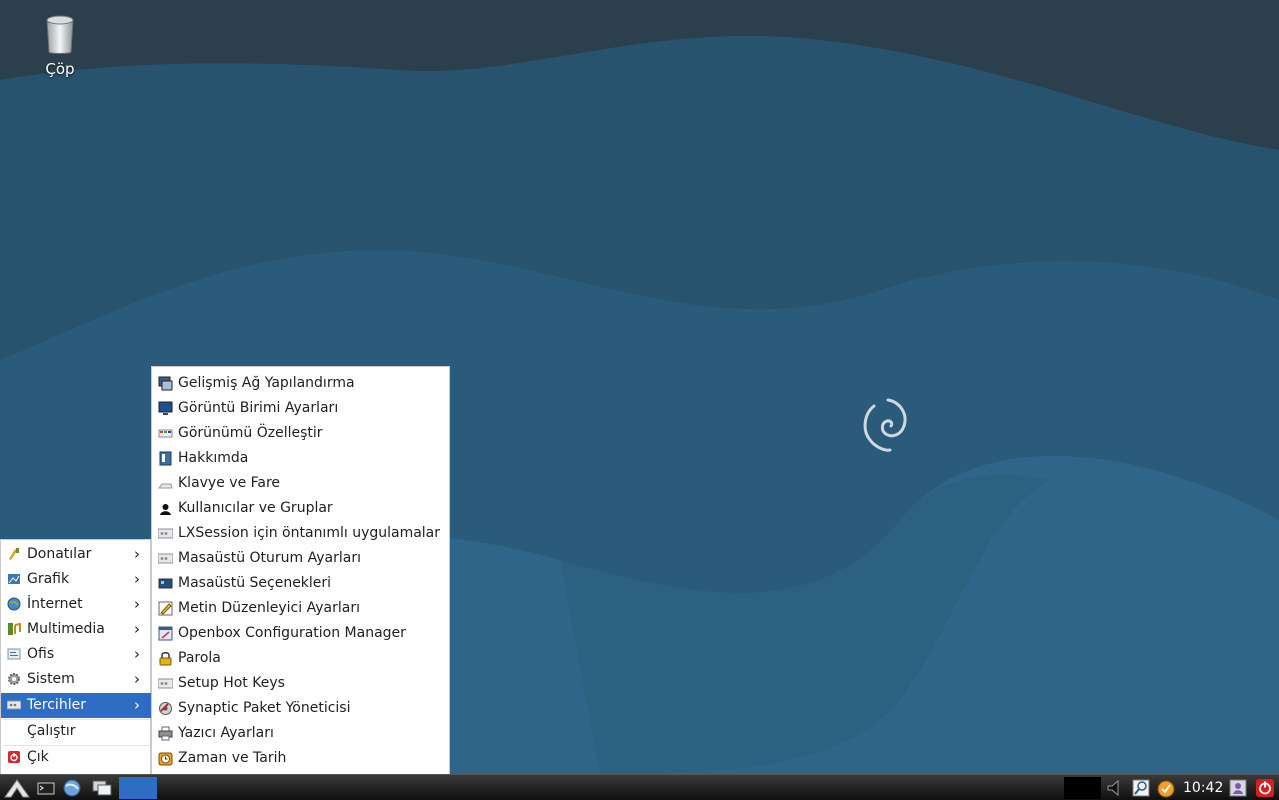 The image size is (1279, 800). What do you see at coordinates (165, 458) in the screenshot?
I see `about-me-icon` at bounding box center [165, 458].